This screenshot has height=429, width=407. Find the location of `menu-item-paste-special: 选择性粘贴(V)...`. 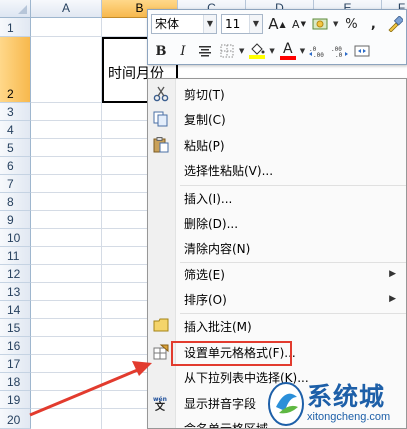

menu-item-paste-special: 选择性粘贴(V)... is located at coordinates (277, 170).